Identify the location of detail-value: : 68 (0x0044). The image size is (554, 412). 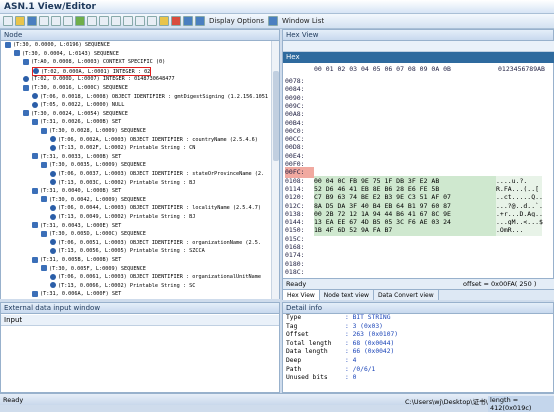
(370, 343).